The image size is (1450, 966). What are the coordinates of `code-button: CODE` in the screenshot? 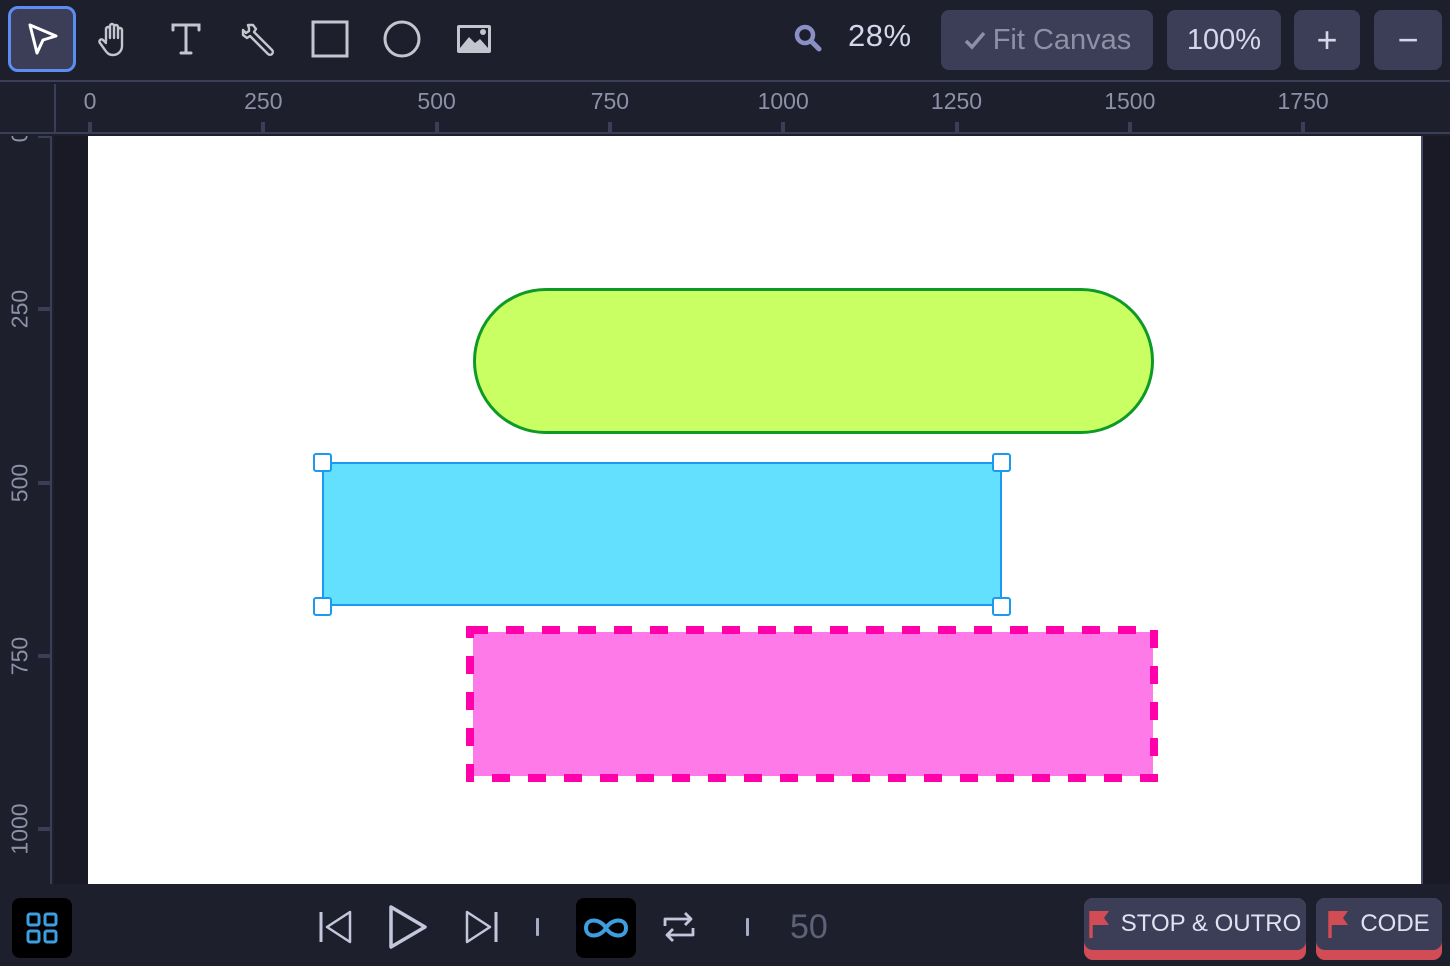 It's located at (1379, 929).